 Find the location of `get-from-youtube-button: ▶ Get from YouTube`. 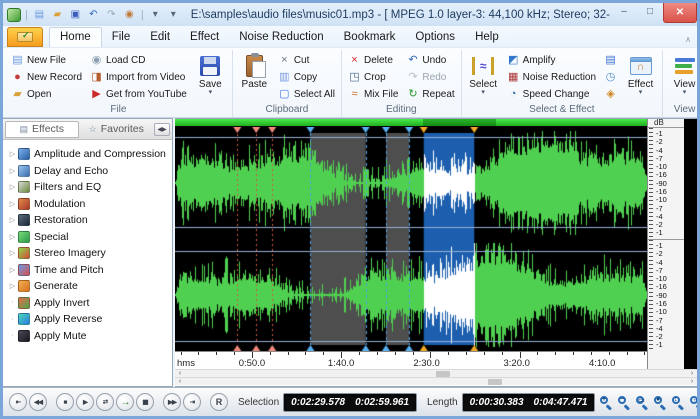

get-from-youtube-button: ▶ Get from YouTube is located at coordinates (138, 94).